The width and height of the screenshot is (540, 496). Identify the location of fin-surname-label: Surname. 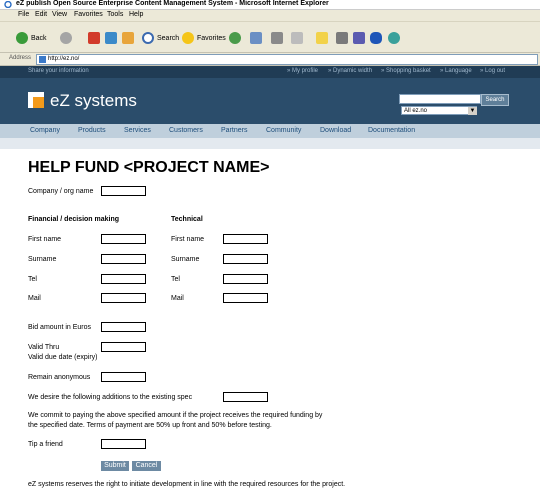
(42, 259).